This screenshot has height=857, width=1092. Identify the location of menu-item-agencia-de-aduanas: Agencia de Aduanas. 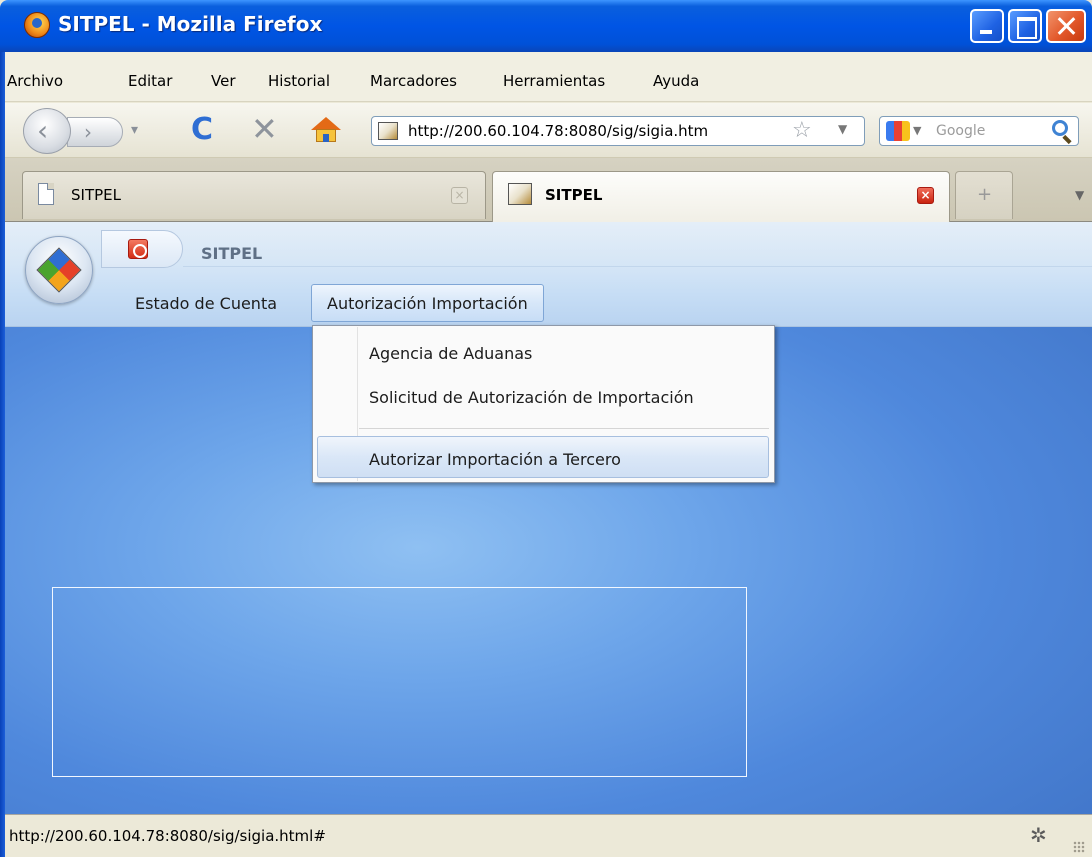
(450, 353).